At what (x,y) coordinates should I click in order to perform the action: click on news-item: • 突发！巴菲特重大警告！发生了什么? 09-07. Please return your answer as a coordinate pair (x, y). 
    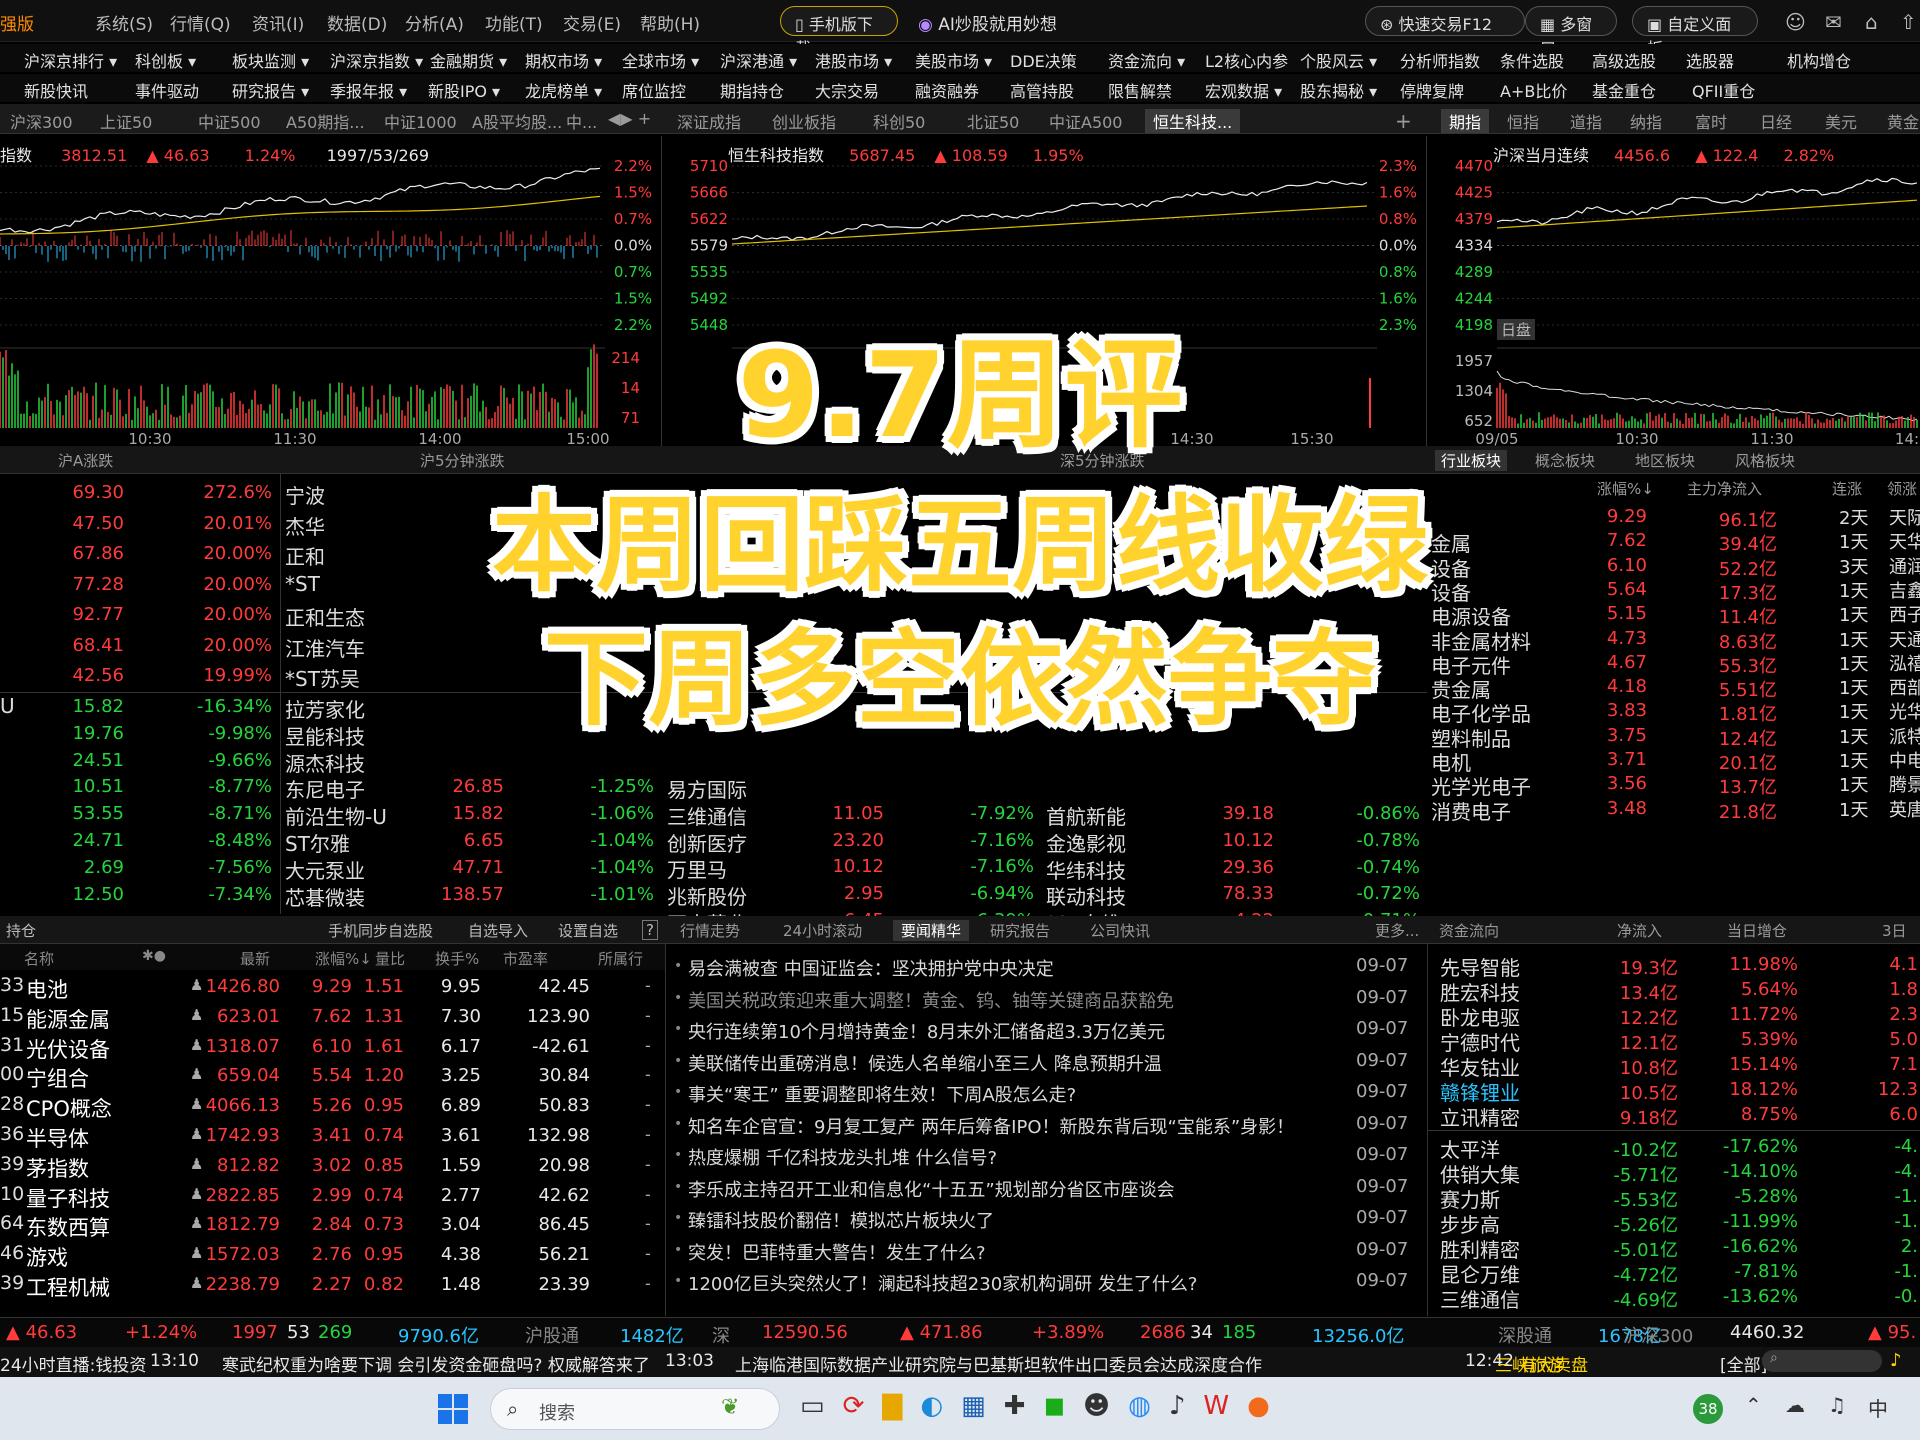
    Looking at the image, I should click on (1038, 1252).